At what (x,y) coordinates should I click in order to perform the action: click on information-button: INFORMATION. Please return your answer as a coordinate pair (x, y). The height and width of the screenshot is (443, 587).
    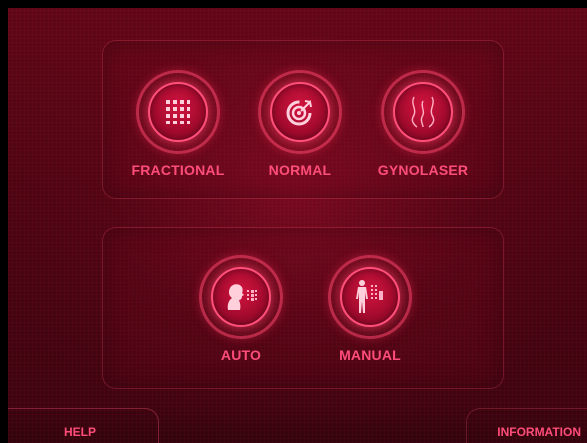
    Looking at the image, I should click on (539, 432).